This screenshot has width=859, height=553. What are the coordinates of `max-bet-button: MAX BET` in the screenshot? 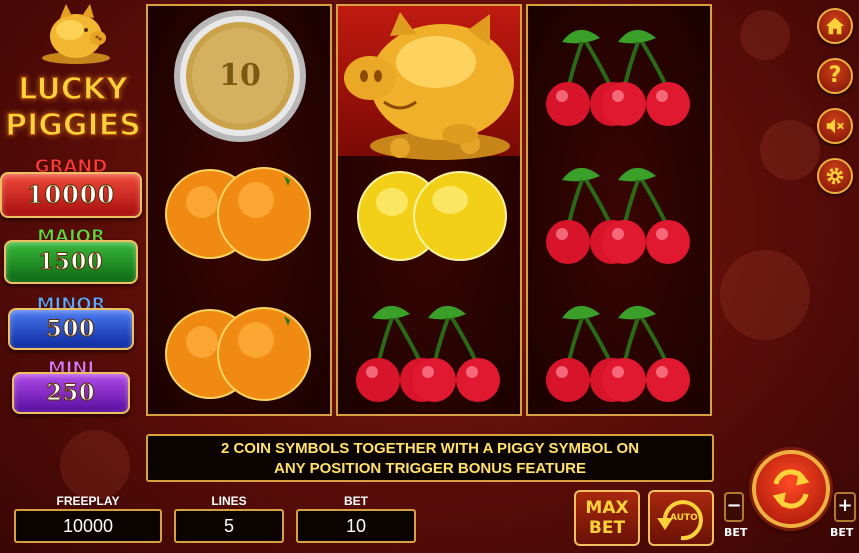 It's located at (607, 518).